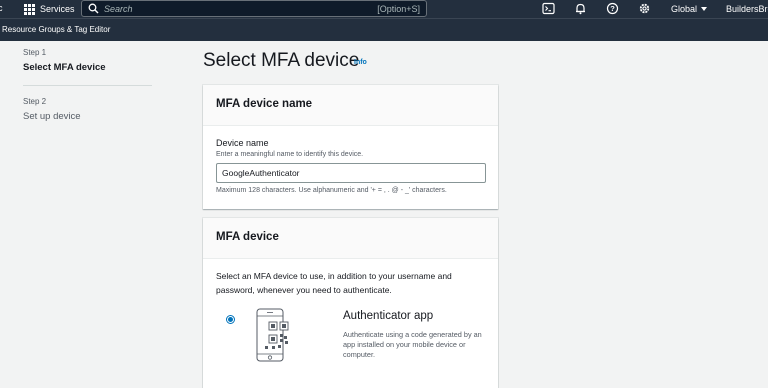 Image resolution: width=768 pixels, height=388 pixels. I want to click on cloudshell-icon, so click(548, 8).